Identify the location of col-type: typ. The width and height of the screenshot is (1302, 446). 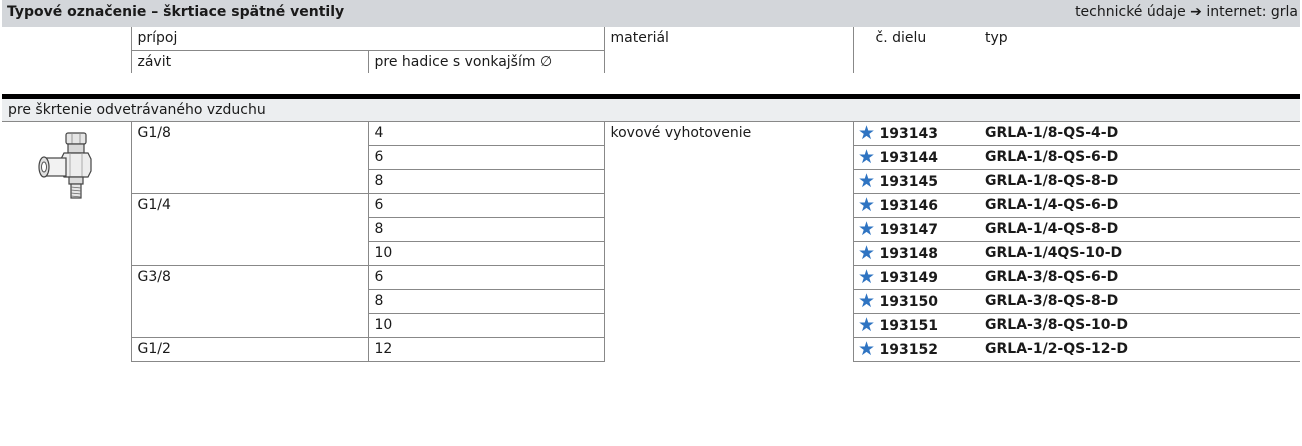
(996, 38).